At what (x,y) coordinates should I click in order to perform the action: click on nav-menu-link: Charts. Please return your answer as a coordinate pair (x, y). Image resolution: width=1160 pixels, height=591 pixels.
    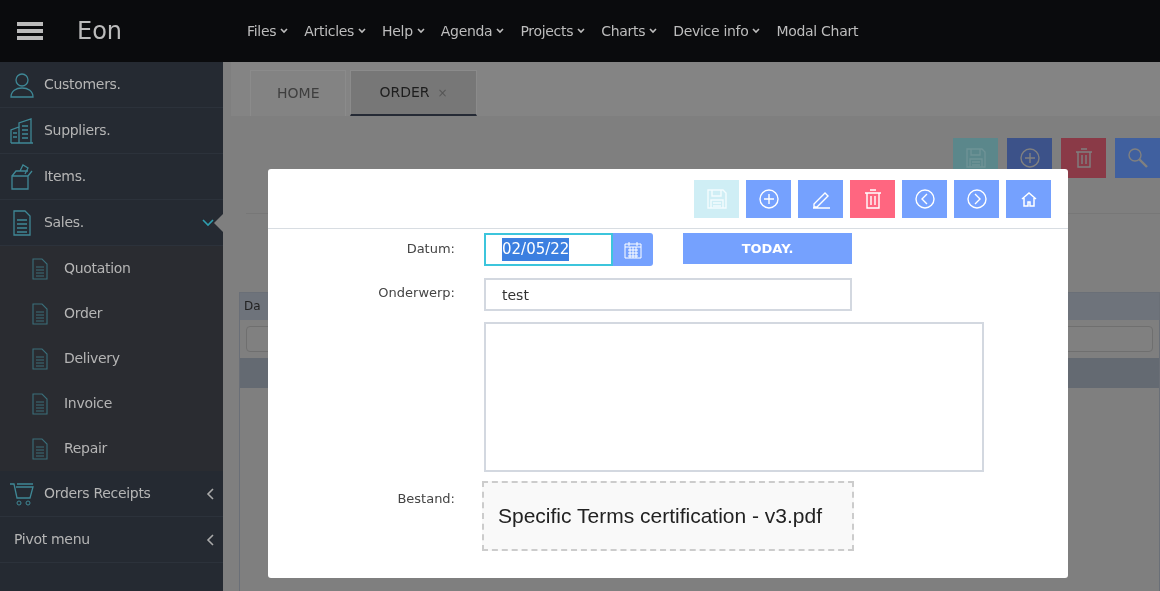
    Looking at the image, I should click on (629, 31).